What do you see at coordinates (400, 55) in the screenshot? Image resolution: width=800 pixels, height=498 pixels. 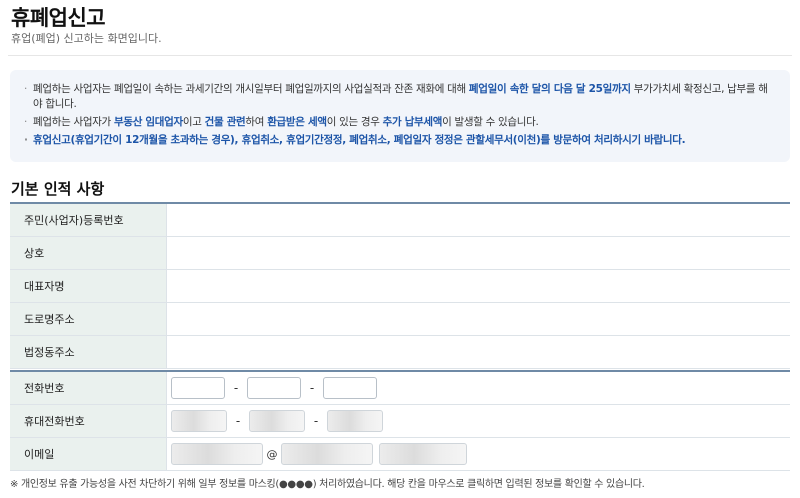 I see `title-divider` at bounding box center [400, 55].